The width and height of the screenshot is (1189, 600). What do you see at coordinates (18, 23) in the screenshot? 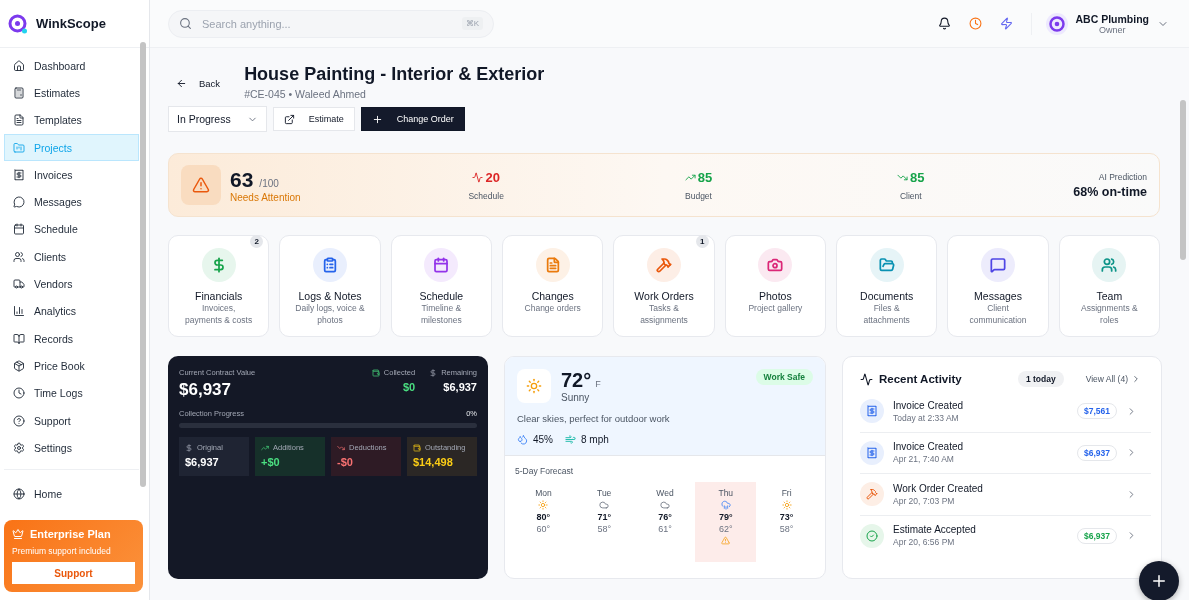
I see `logo-icon` at bounding box center [18, 23].